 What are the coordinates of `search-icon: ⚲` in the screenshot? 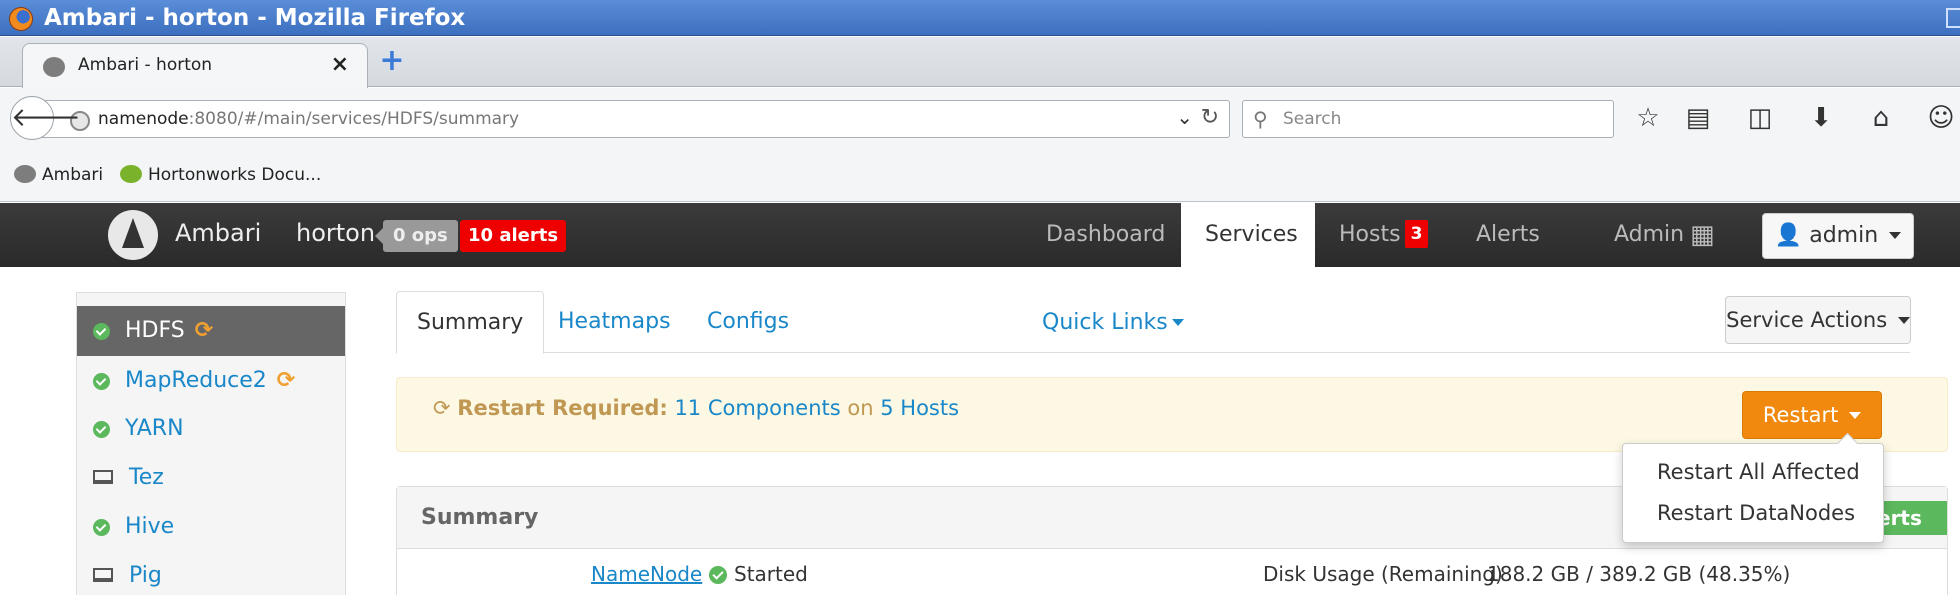 It's located at (1260, 119).